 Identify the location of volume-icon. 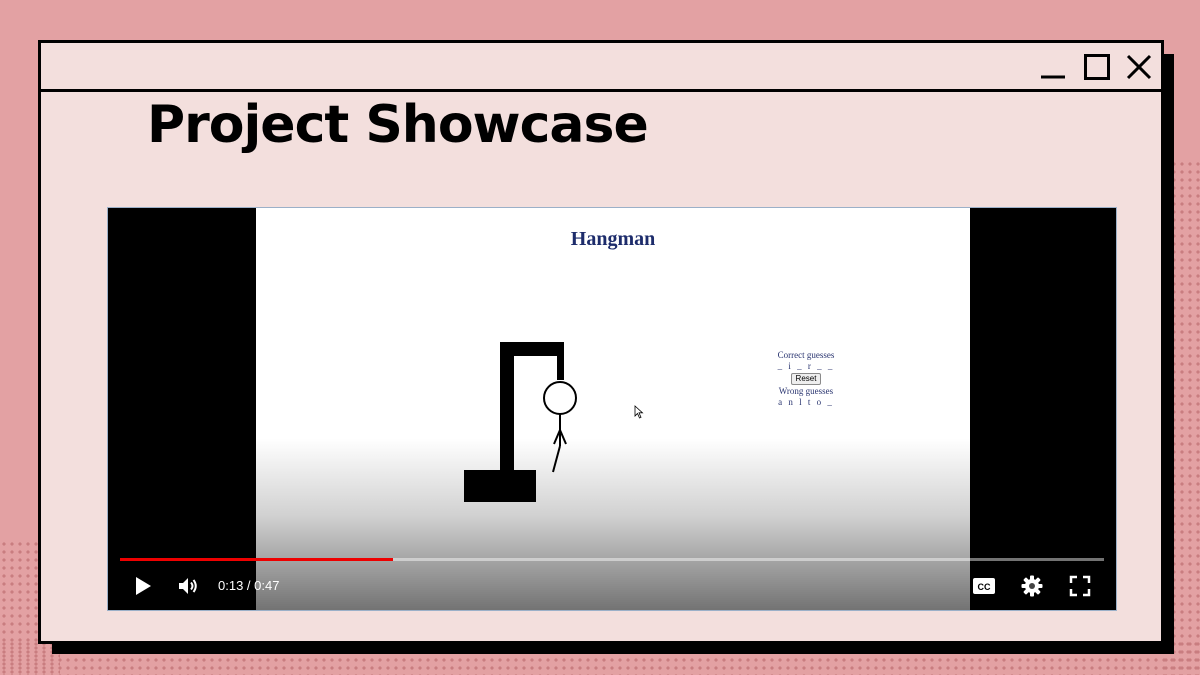
(188, 586).